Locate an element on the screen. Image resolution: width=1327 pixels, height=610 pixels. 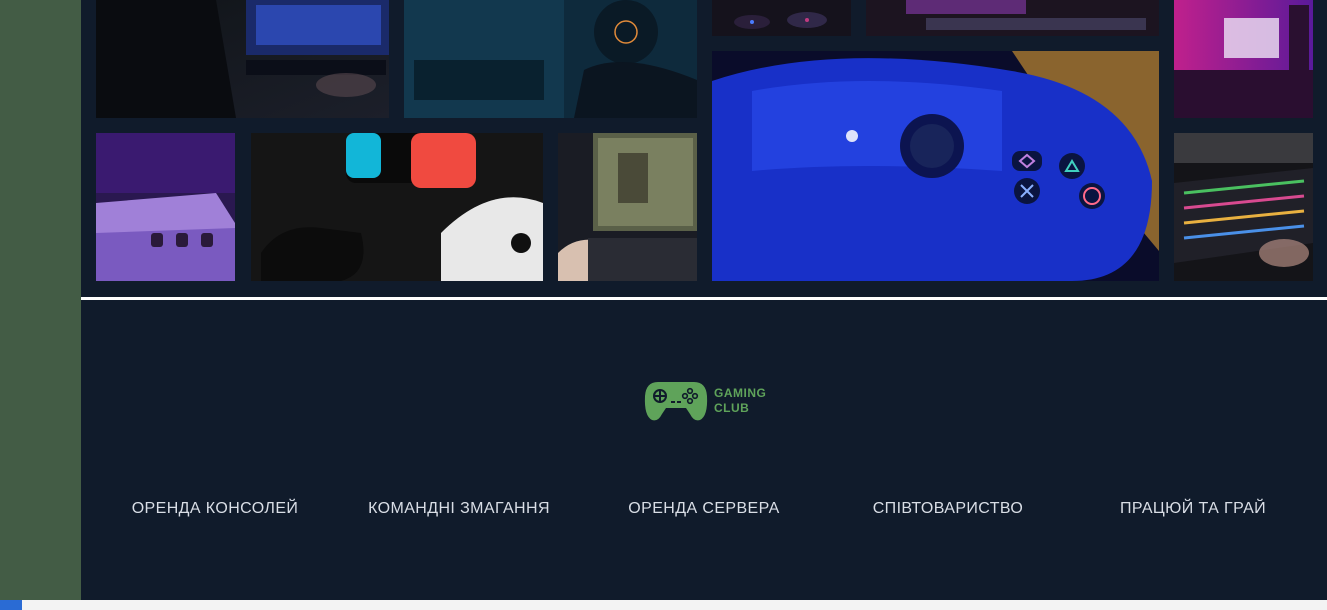
logo-text-line1: GAMING is located at coordinates (740, 393).